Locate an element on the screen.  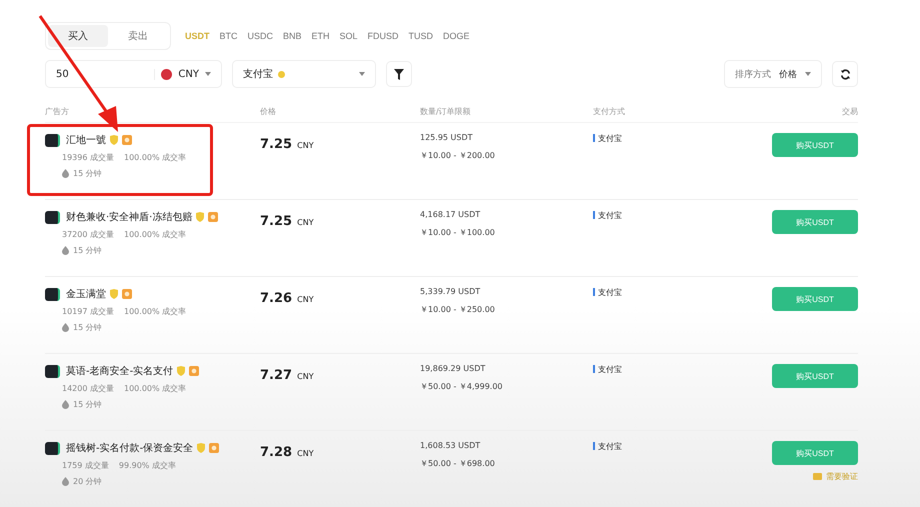
trade-count: 14200 成交量 is located at coordinates (88, 388).